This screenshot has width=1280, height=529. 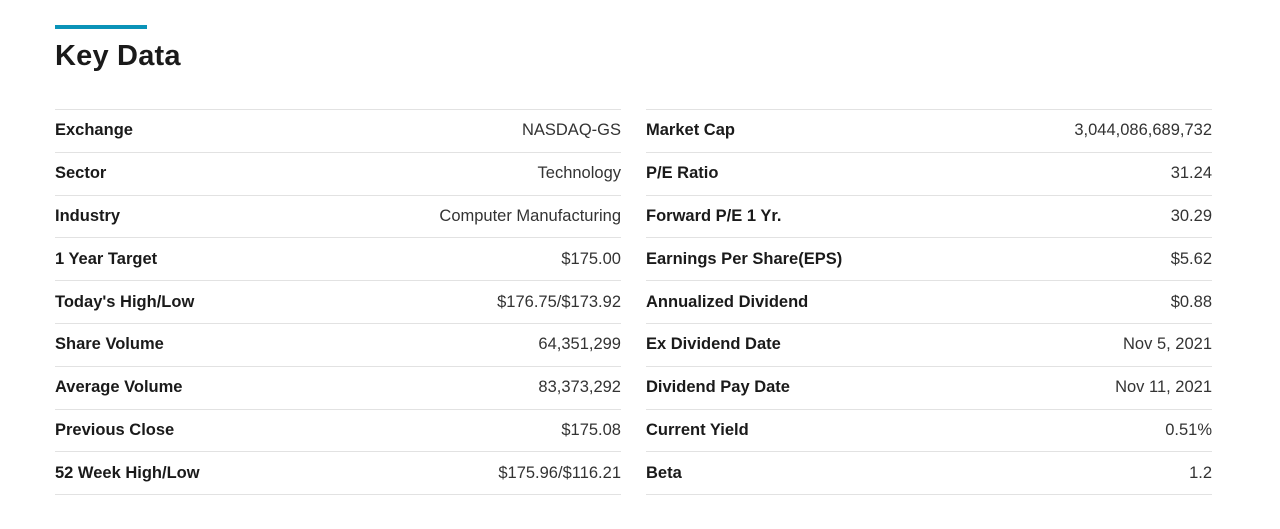 What do you see at coordinates (713, 344) in the screenshot?
I see `row-label-ex-dividend-date: Ex Dividend Date` at bounding box center [713, 344].